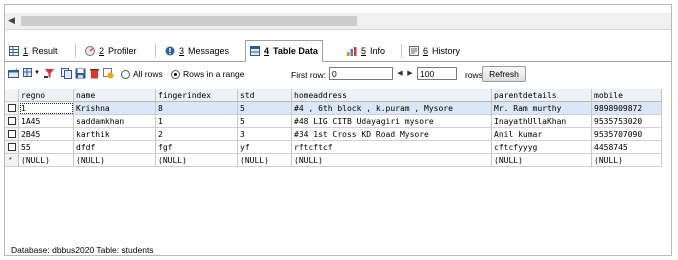  Describe the element at coordinates (115, 160) in the screenshot. I see `cell-name: (NULL)` at that location.